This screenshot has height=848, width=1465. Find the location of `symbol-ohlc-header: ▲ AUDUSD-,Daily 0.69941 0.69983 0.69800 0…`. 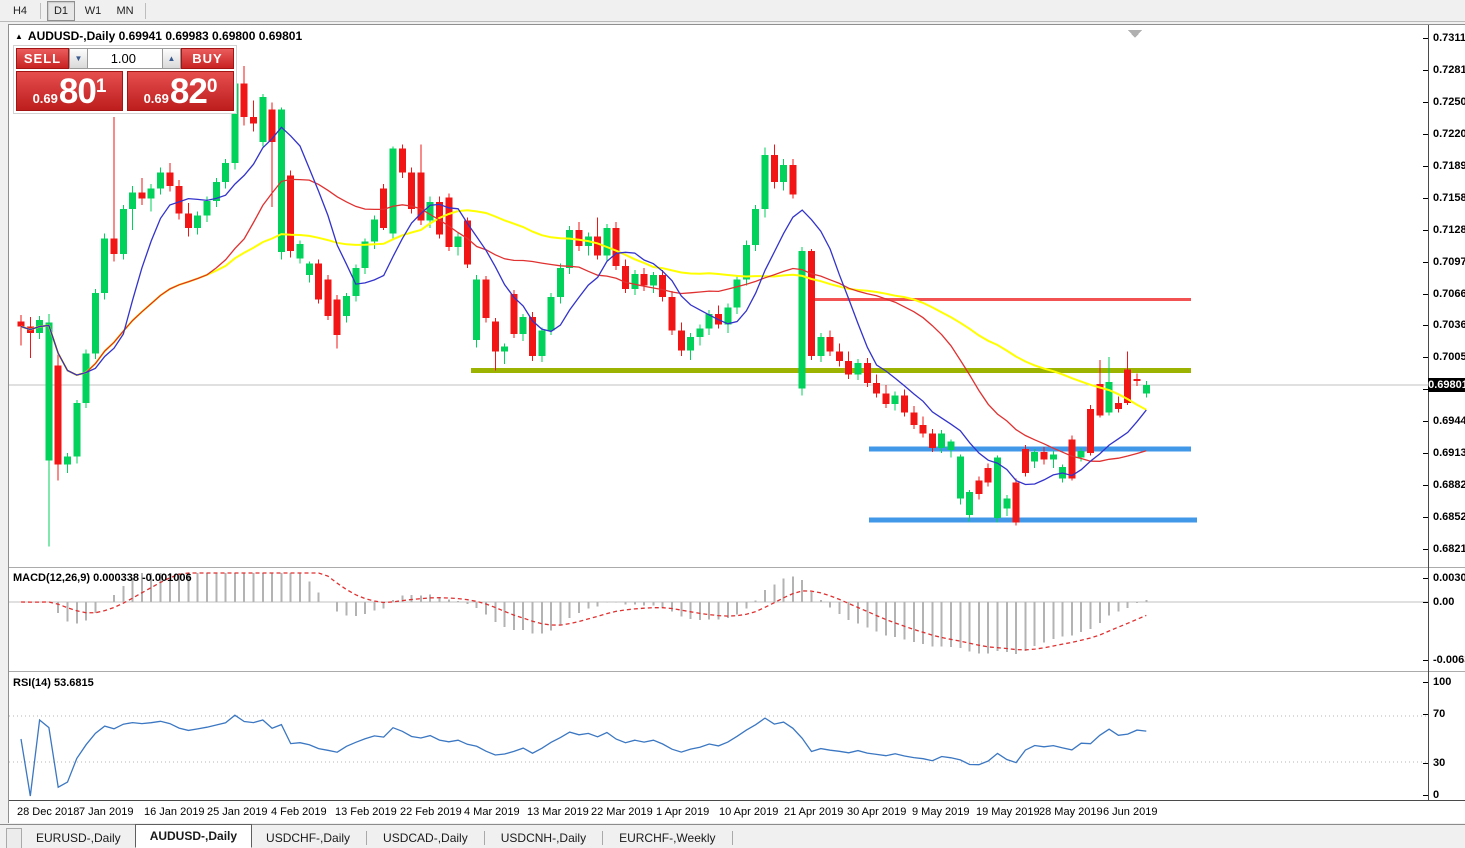

symbol-ohlc-header: ▲ AUDUSD-,Daily 0.69941 0.69983 0.69800 0… is located at coordinates (158, 36).